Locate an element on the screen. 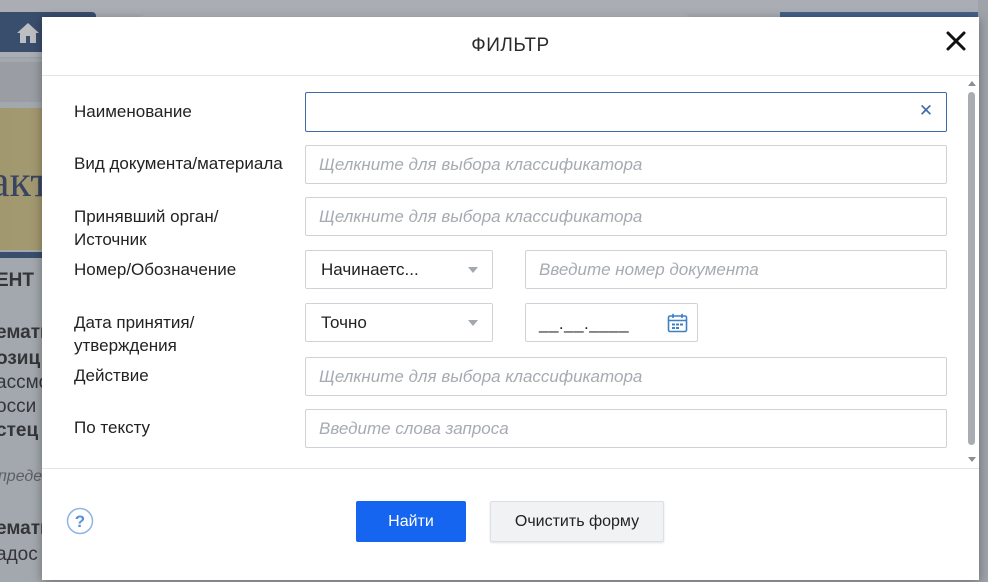 The height and width of the screenshot is (582, 988). action-label: Действие is located at coordinates (111, 375).